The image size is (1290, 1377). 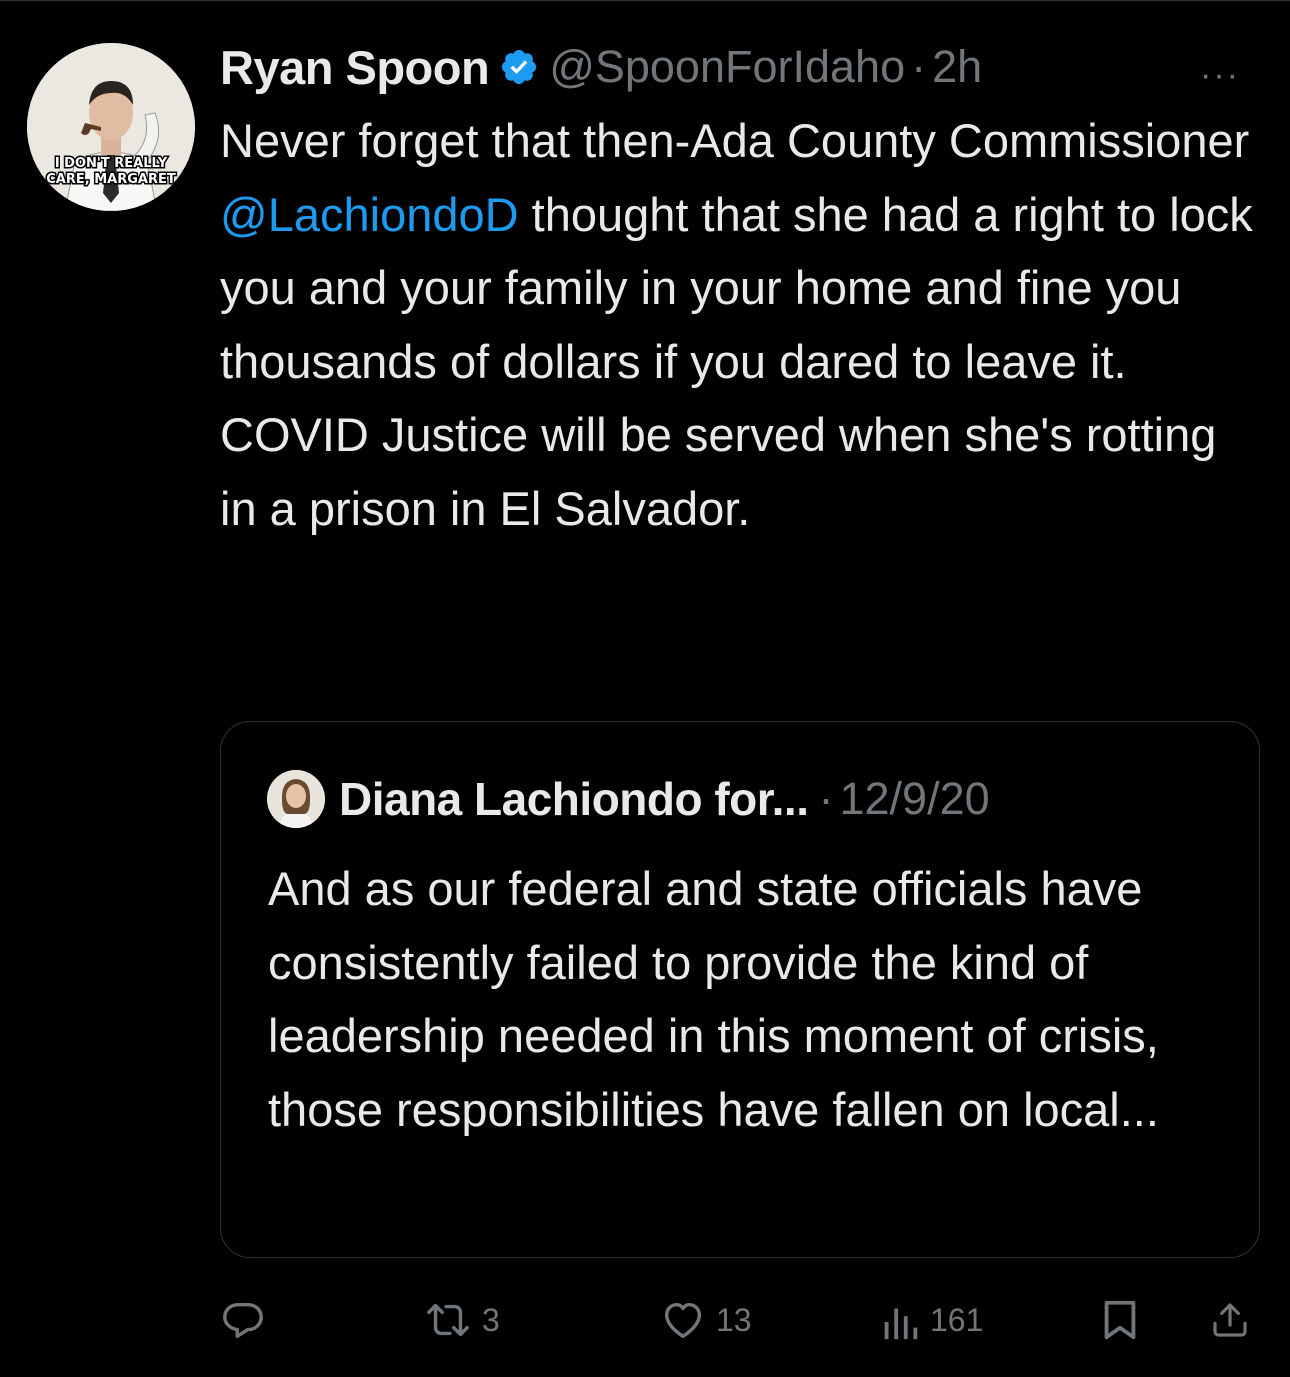 I want to click on retweet-count: 3, so click(x=491, y=1319).